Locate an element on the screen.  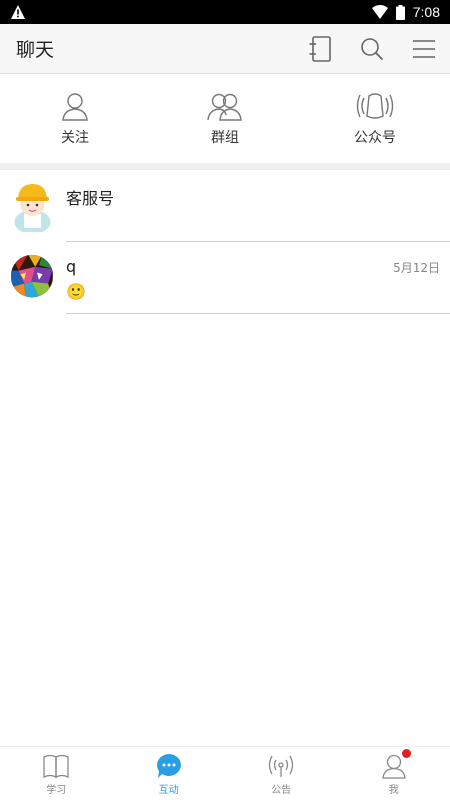
battery-icon is located at coordinates (400, 12).